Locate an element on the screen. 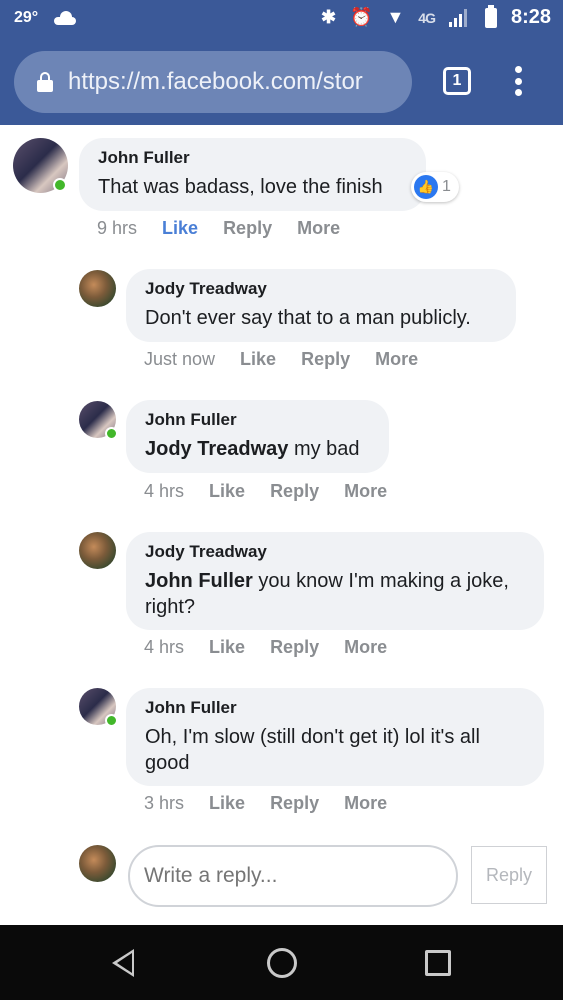 The width and height of the screenshot is (563, 1000). mention-link: Jody Treadway is located at coordinates (216, 449).